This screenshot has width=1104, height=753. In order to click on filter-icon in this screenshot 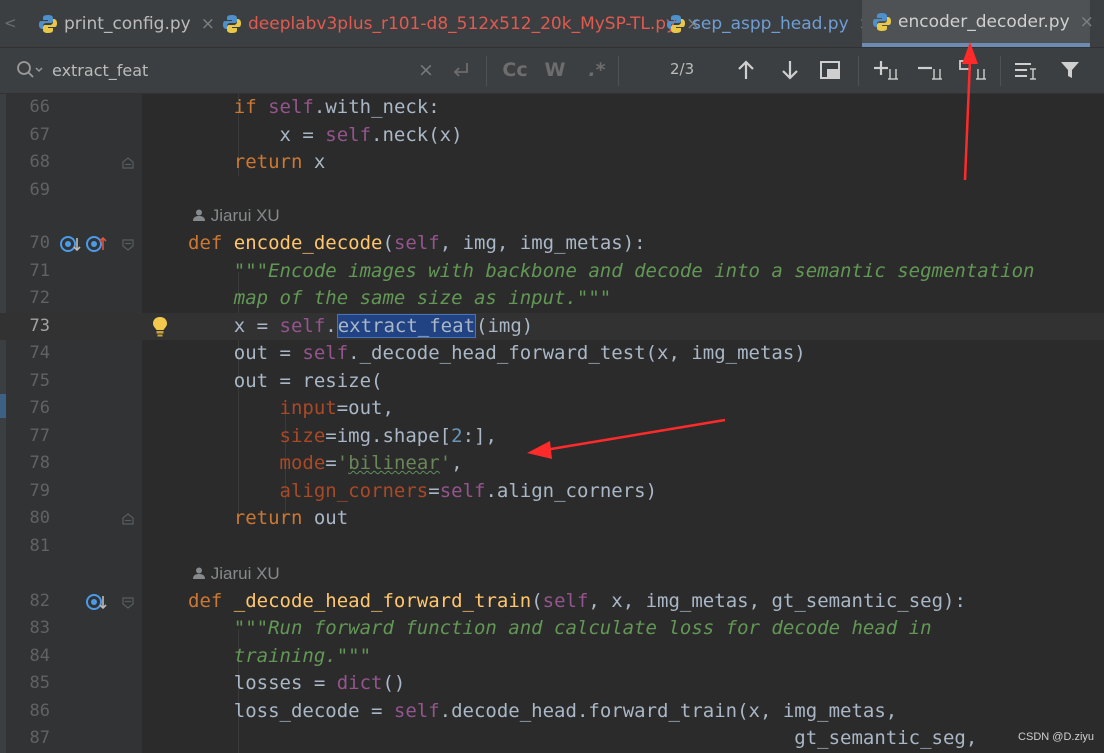, I will do `click(1070, 70)`.